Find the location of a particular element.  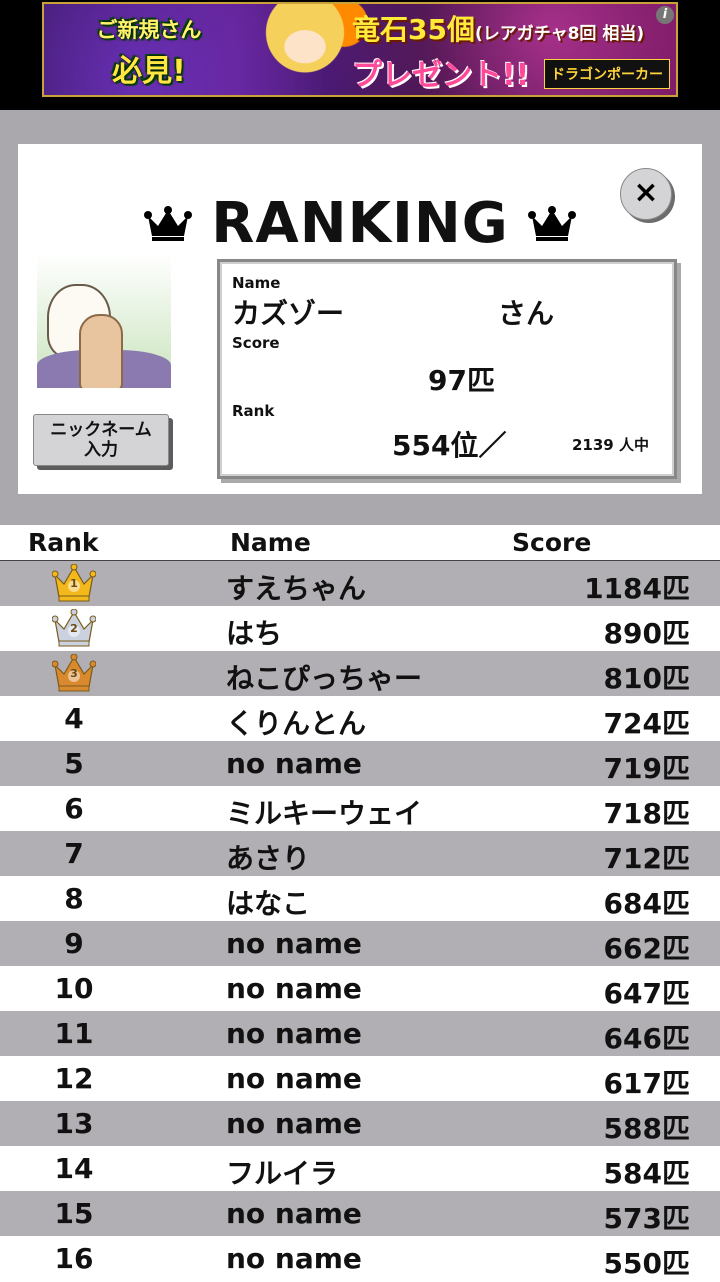

rank-number: 3 is located at coordinates (74, 673).